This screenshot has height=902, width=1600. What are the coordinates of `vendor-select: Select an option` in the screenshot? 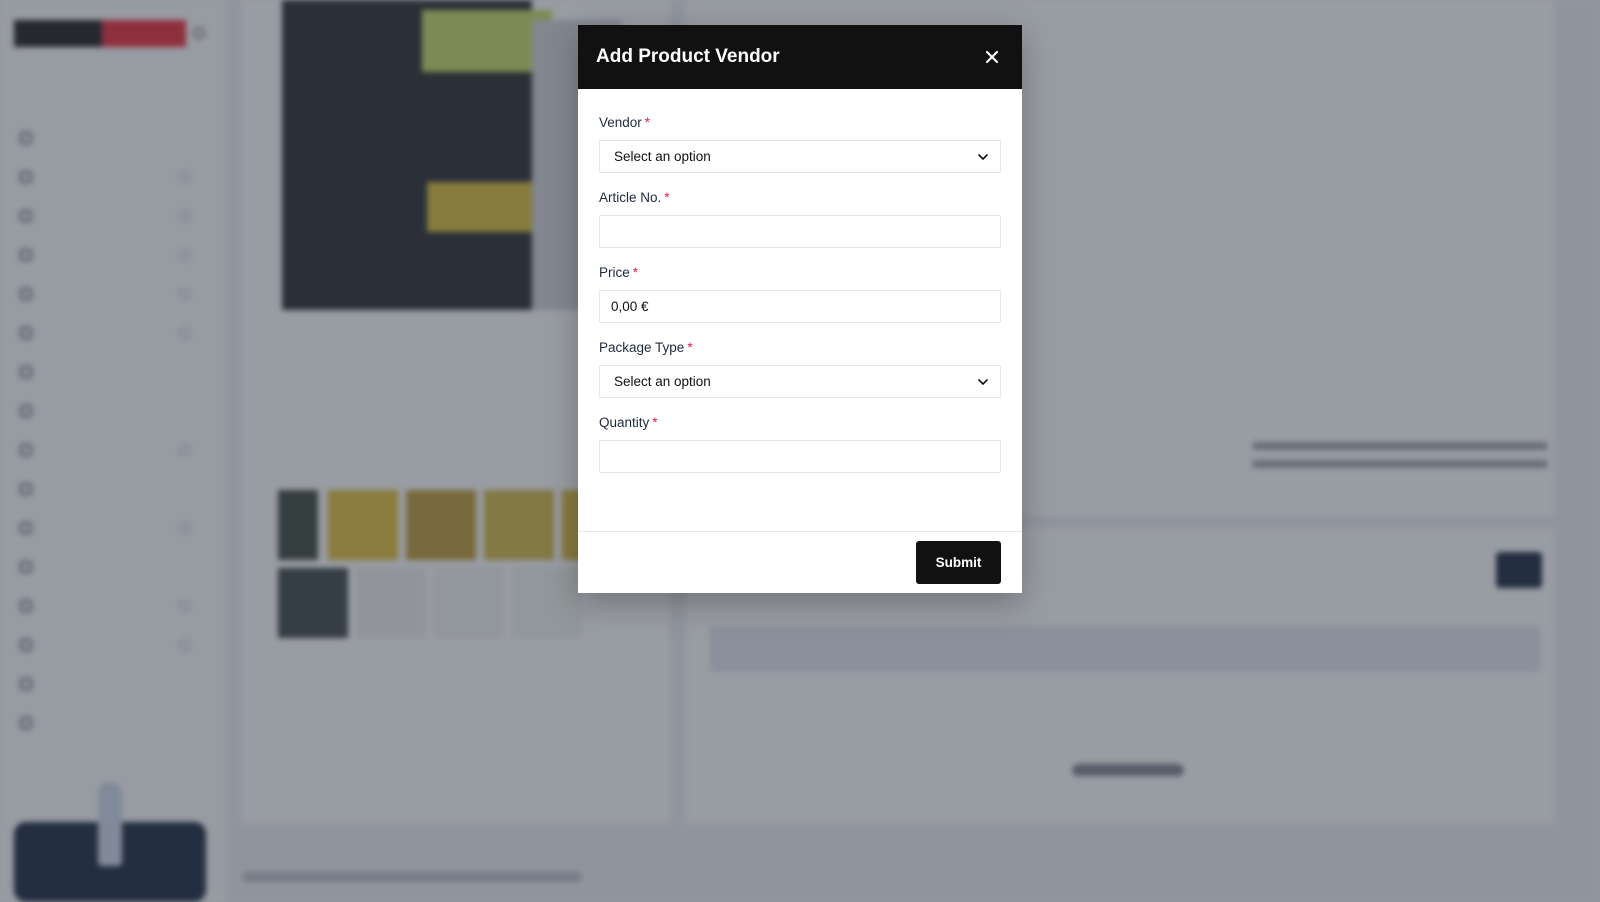 It's located at (800, 156).